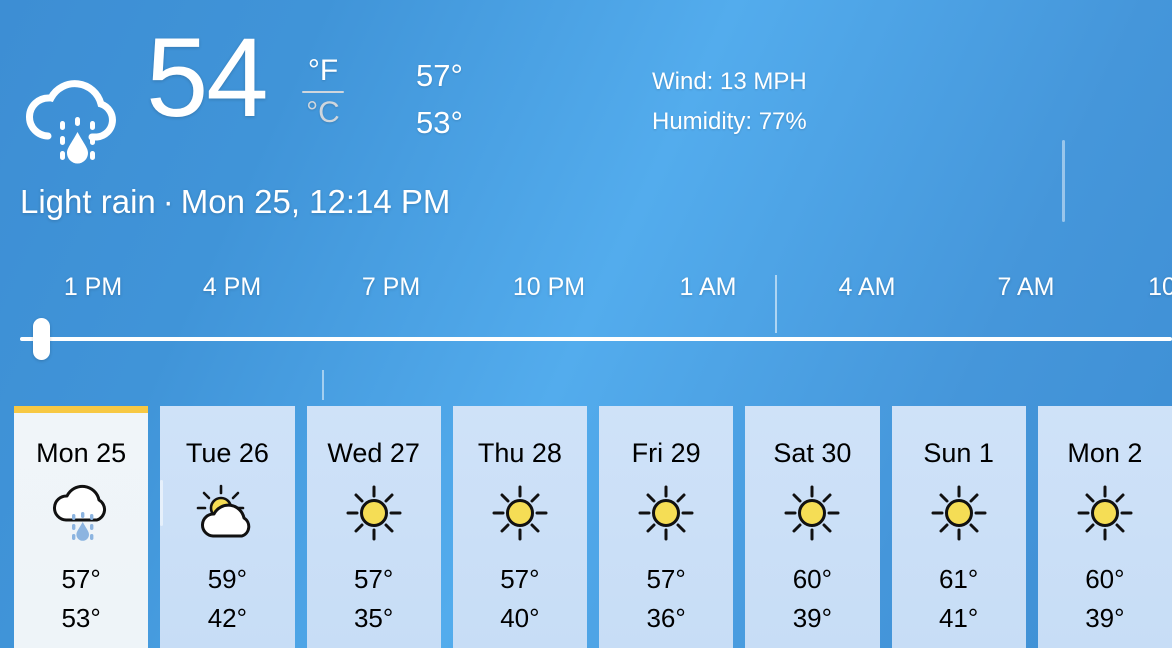 The width and height of the screenshot is (1172, 648). I want to click on forecast-card-wed-27: Wed 27 57° 35°, so click(373, 527).